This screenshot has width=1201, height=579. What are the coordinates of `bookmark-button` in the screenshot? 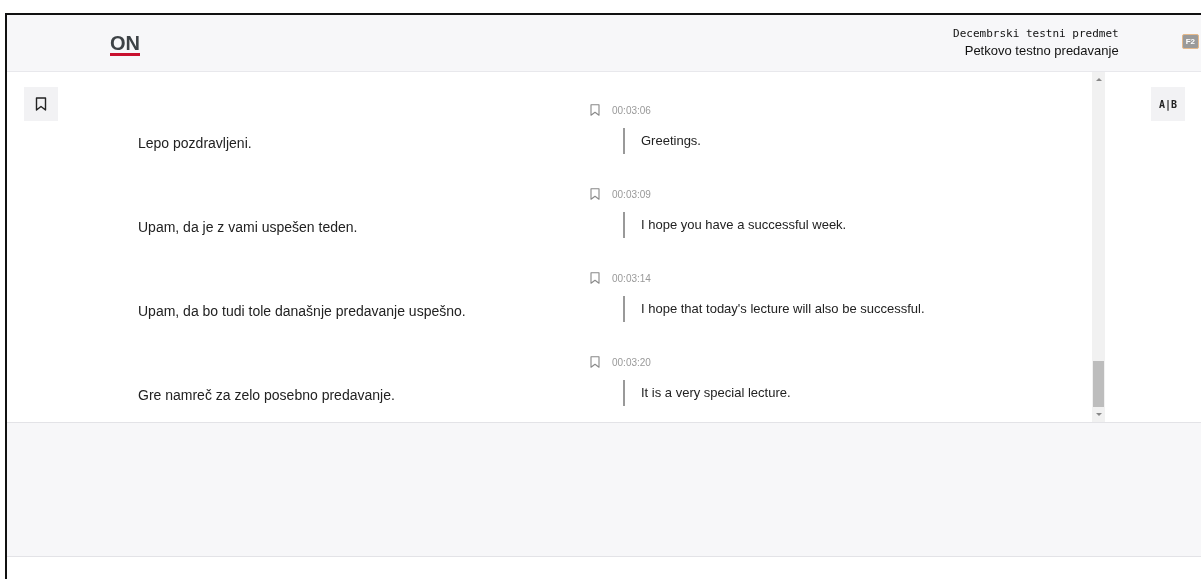 It's located at (41, 104).